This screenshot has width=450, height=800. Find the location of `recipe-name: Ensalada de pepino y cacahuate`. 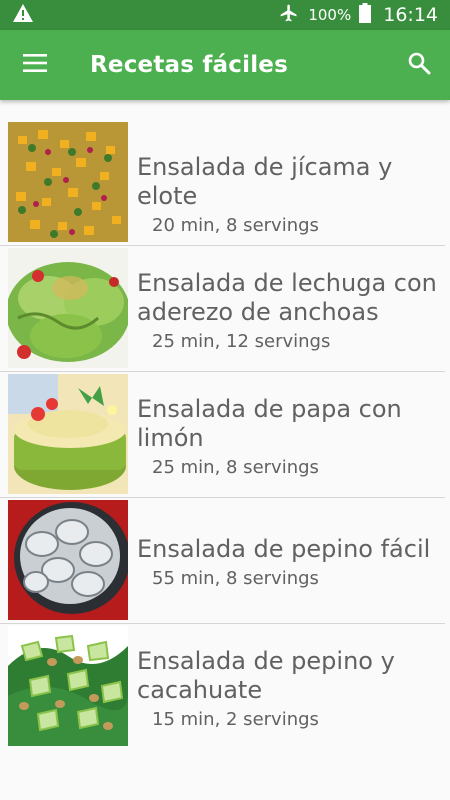

recipe-name: Ensalada de pepino y cacahuate is located at coordinates (266, 675).